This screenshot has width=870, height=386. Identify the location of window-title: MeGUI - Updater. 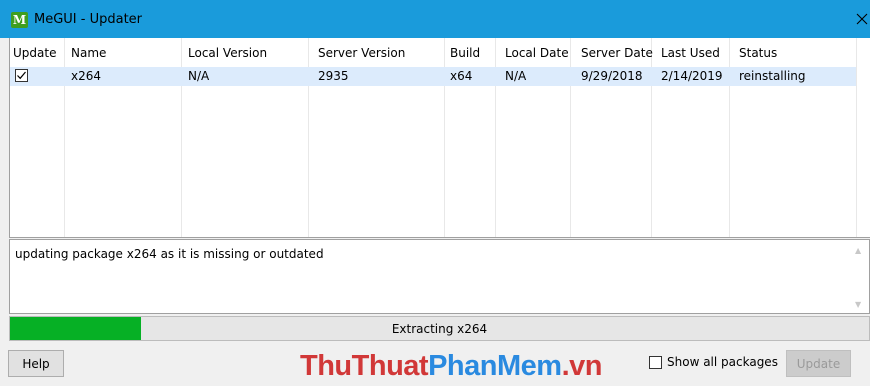
(88, 19).